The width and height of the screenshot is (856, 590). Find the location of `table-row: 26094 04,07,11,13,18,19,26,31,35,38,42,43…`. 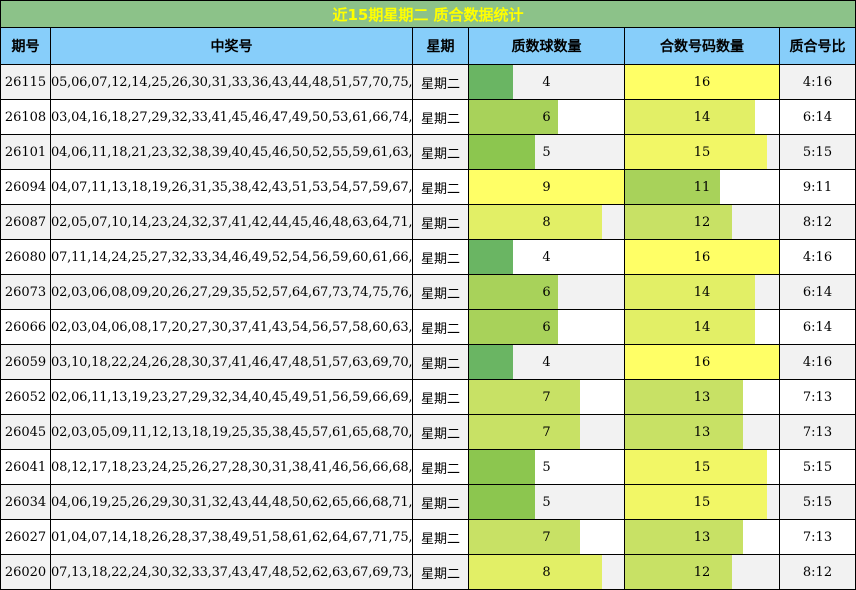

table-row: 26094 04,07,11,13,18,19,26,31,35,38,42,43… is located at coordinates (428, 187).